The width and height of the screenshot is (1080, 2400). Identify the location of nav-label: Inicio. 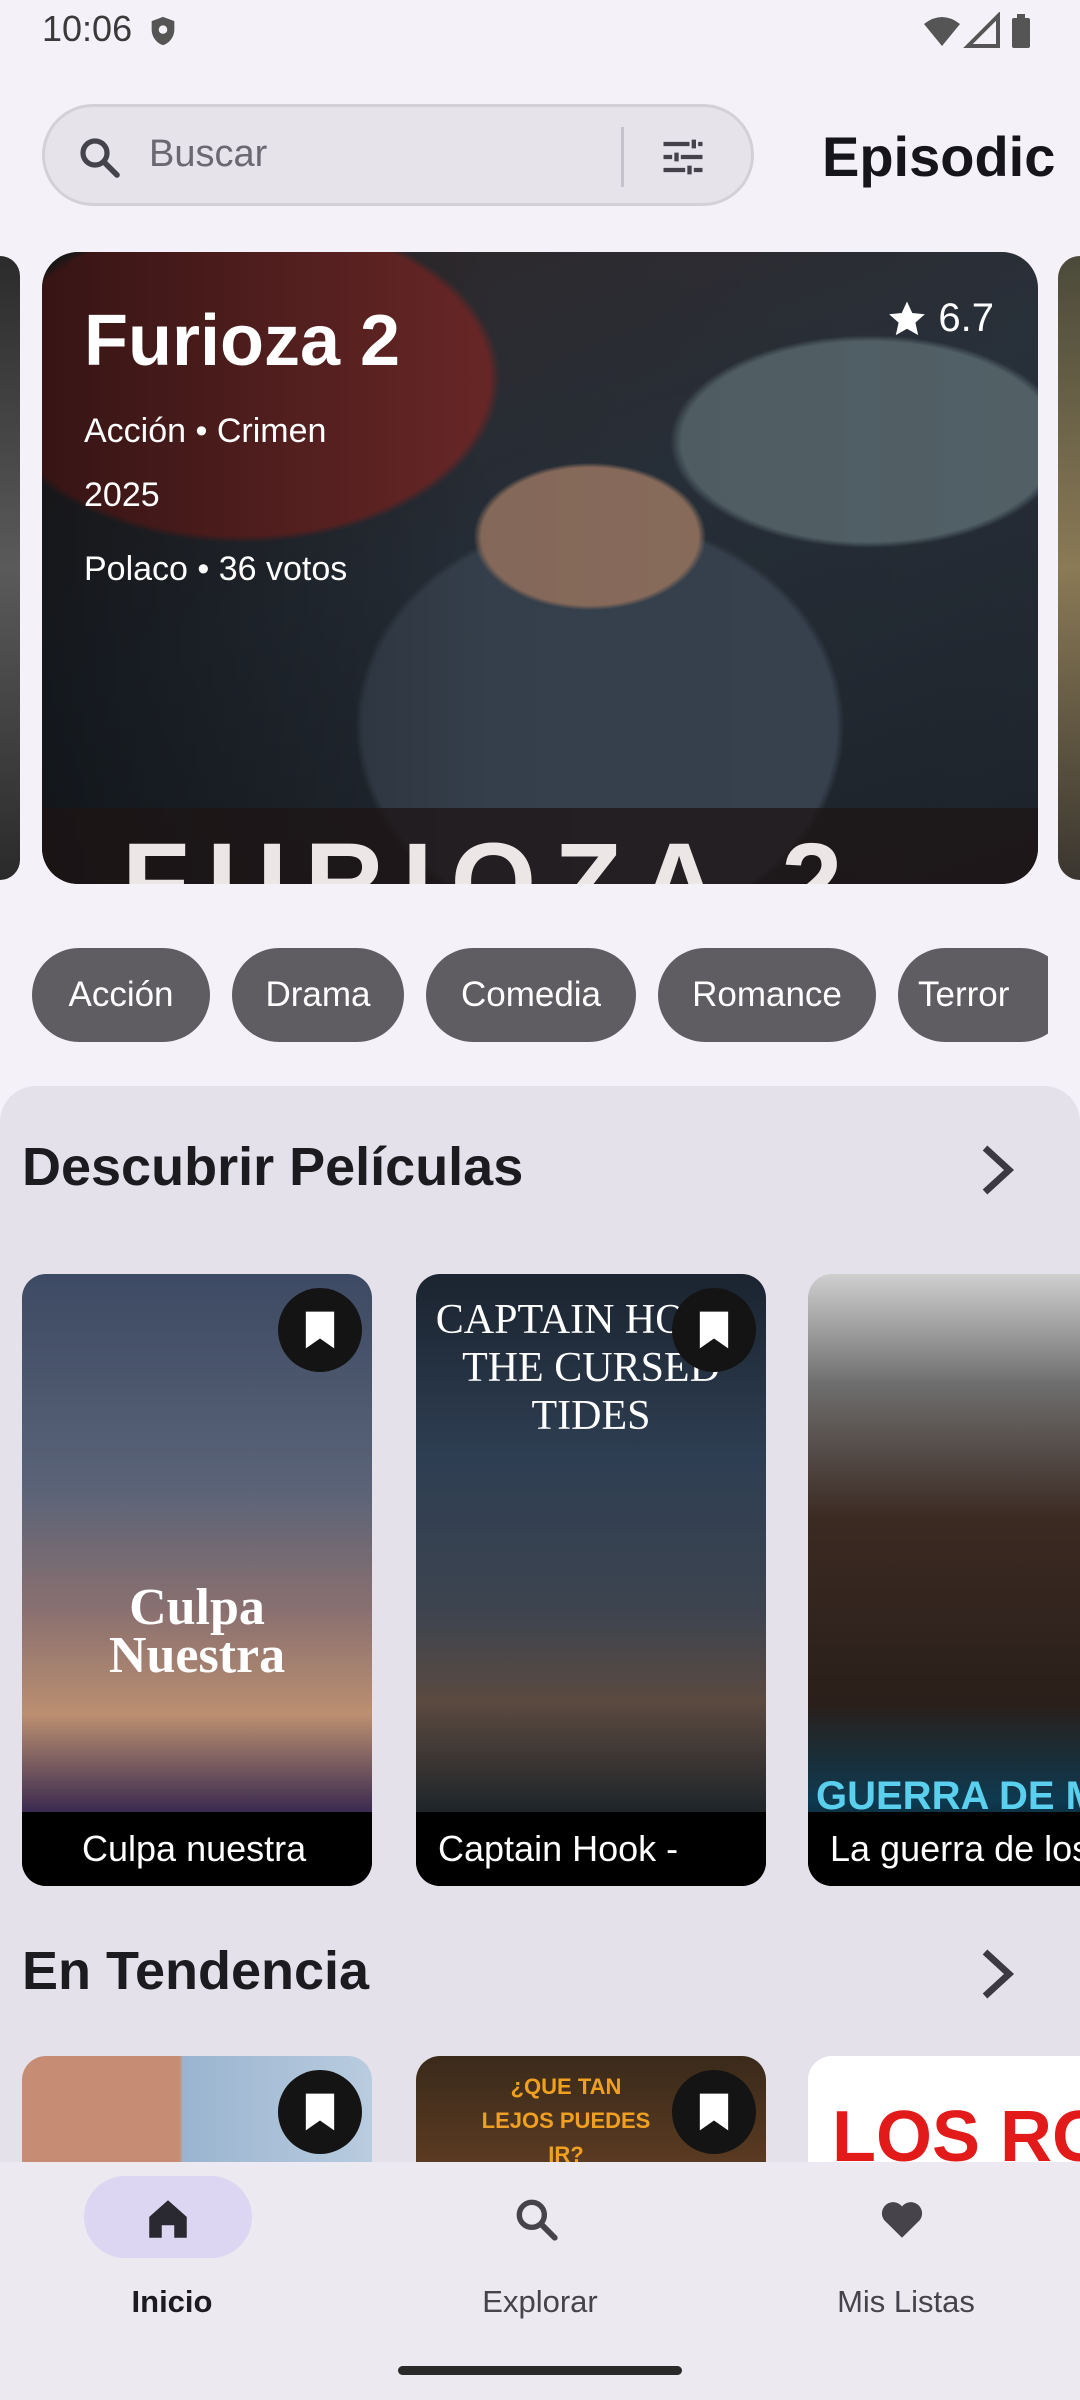
(172, 2301).